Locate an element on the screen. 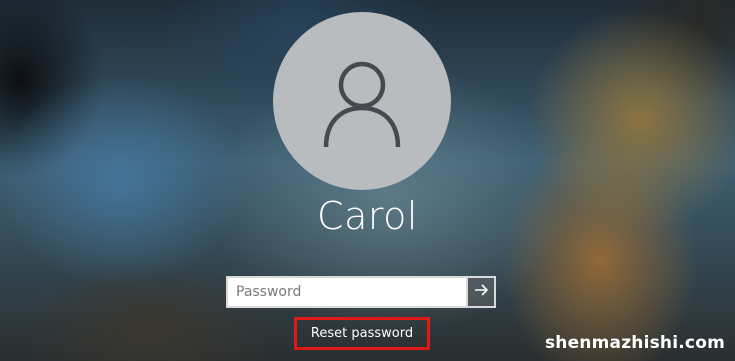 Image resolution: width=735 pixels, height=361 pixels. submit-button is located at coordinates (481, 292).